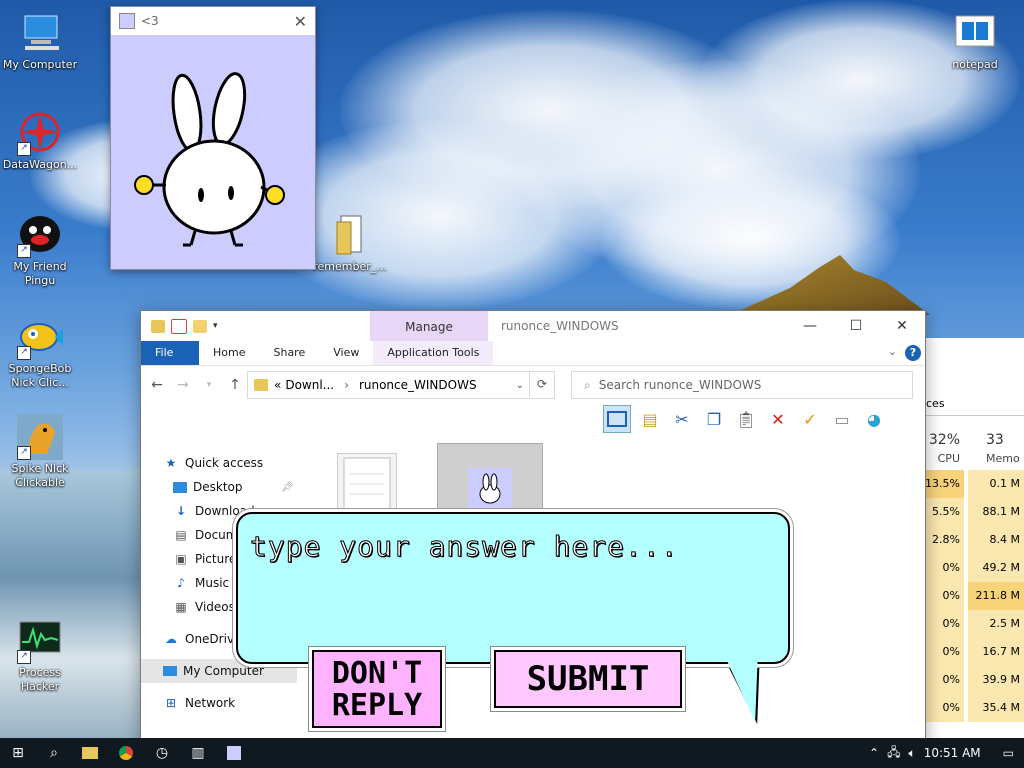  I want to click on system-tray: ⌃ 🖧︎ 🔈︎ 10:51 AM ▭, so click(946, 753).